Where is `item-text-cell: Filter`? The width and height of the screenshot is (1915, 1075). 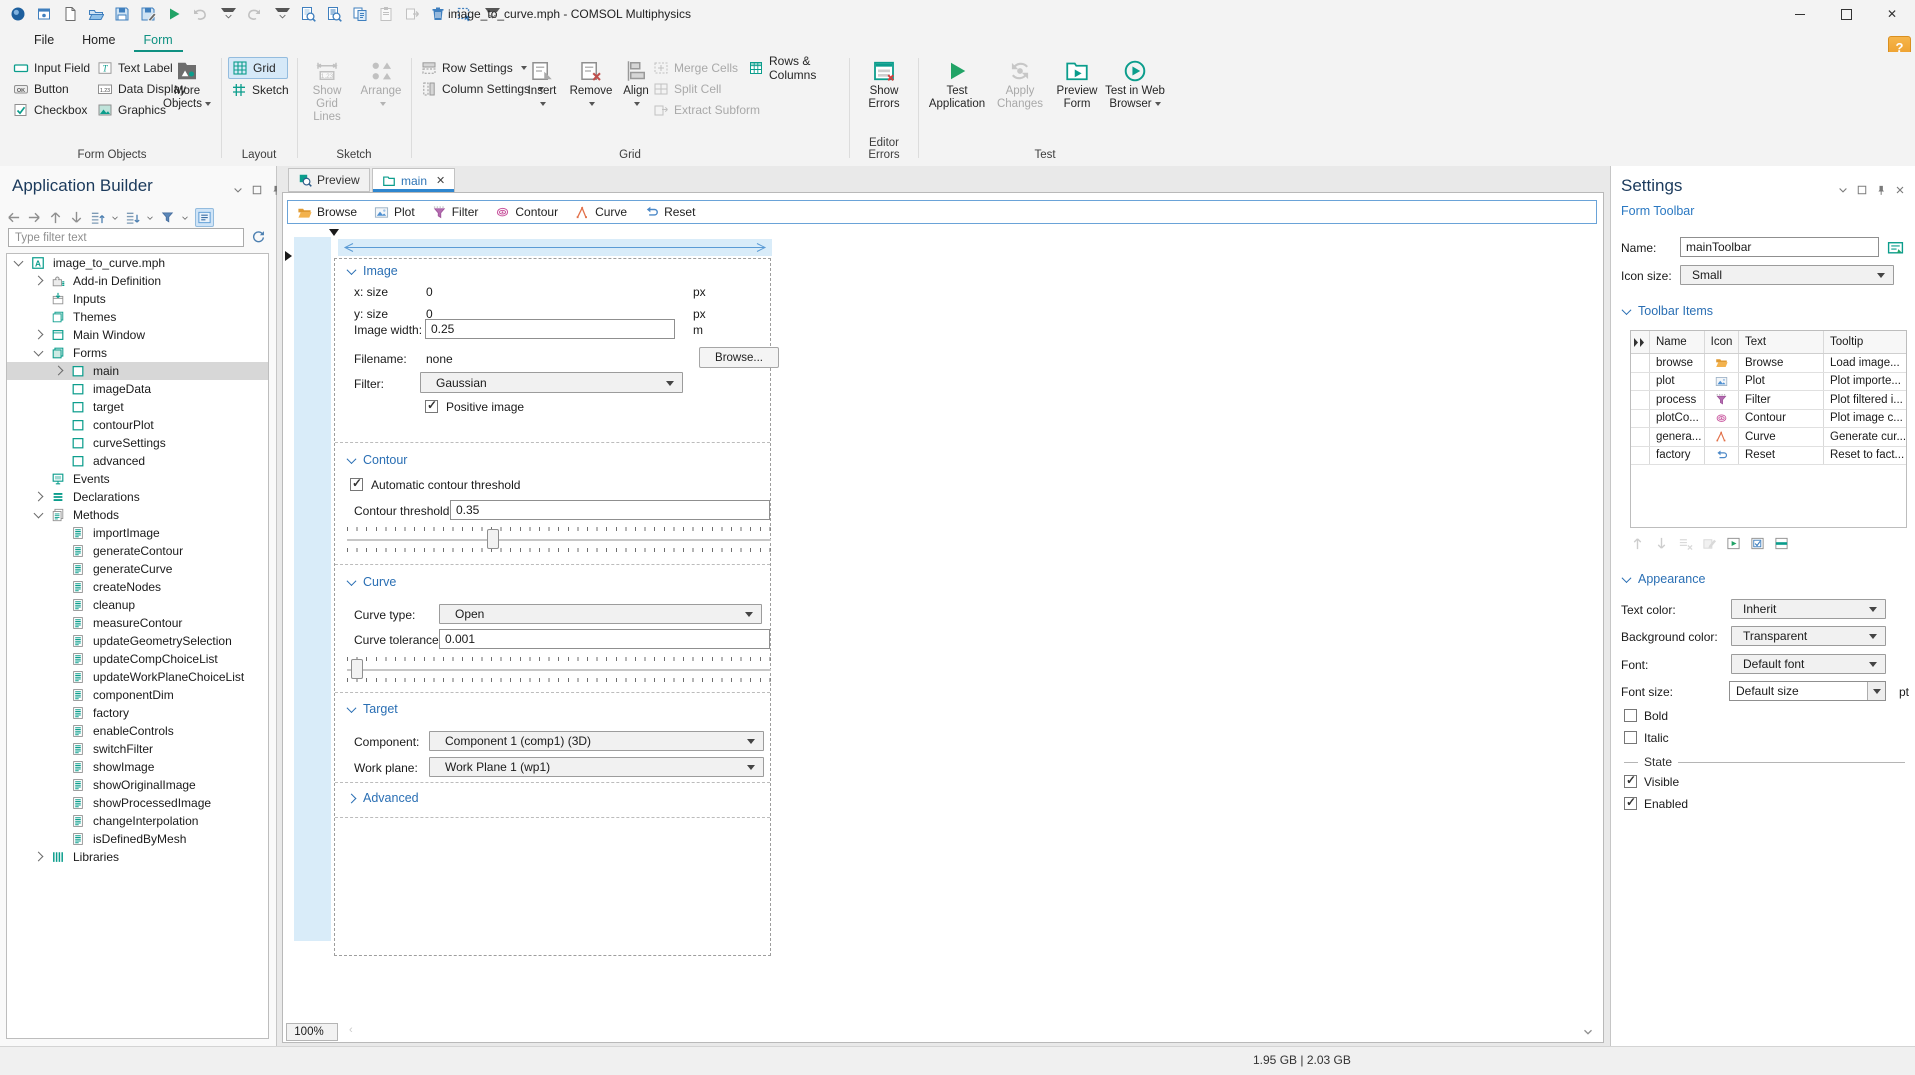
item-text-cell: Filter is located at coordinates (1781, 400).